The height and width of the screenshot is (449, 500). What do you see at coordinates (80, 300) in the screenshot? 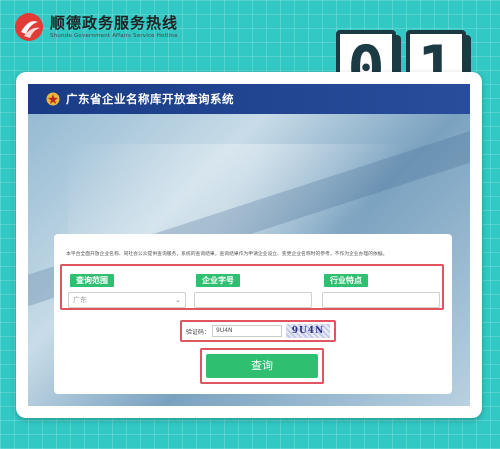
I see `scope-select-value: 广东` at bounding box center [80, 300].